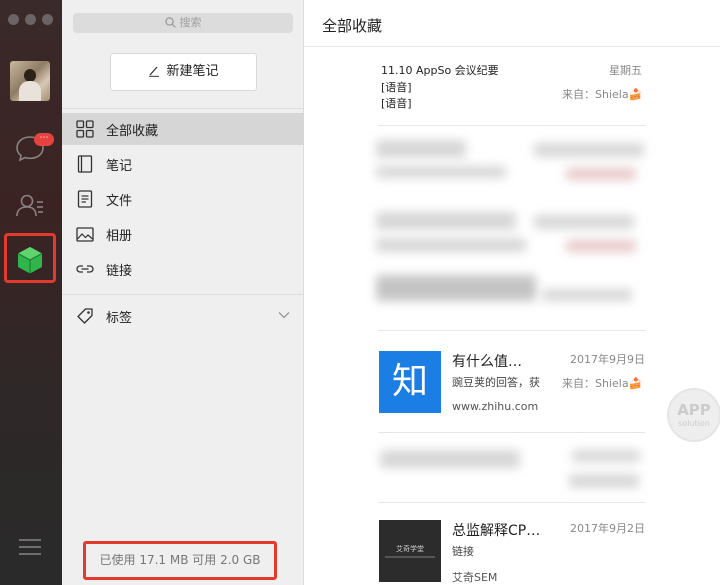 The width and height of the screenshot is (720, 585). I want to click on storage-usage: 已使用 17.1 MB 可用 2.0 GB, so click(180, 560).